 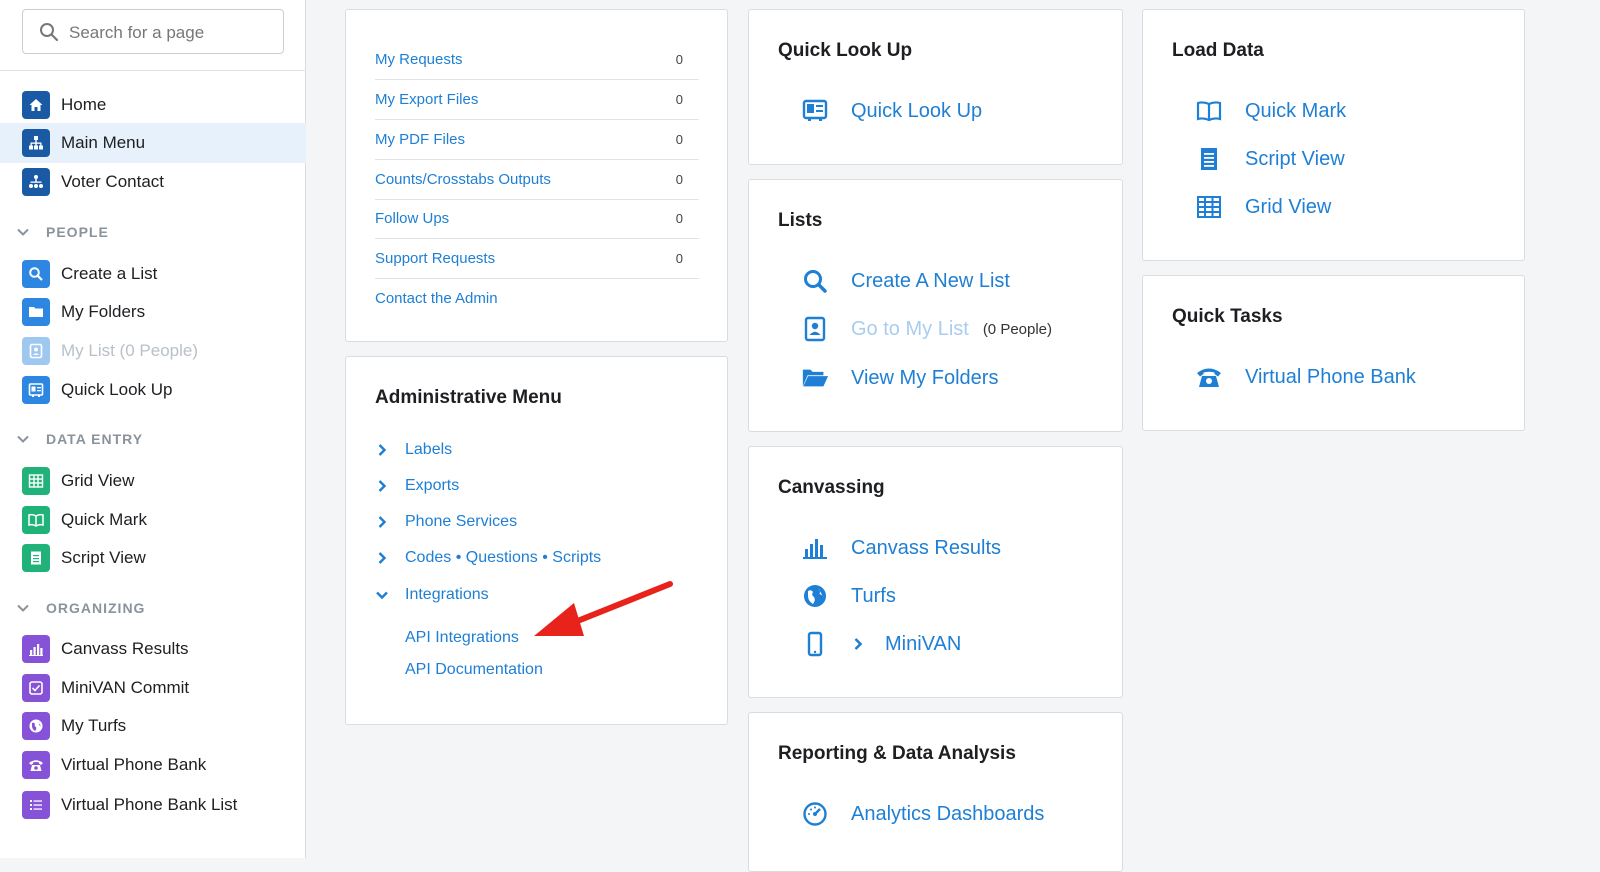 What do you see at coordinates (537, 259) in the screenshot?
I see `list-item: Support Requests 0` at bounding box center [537, 259].